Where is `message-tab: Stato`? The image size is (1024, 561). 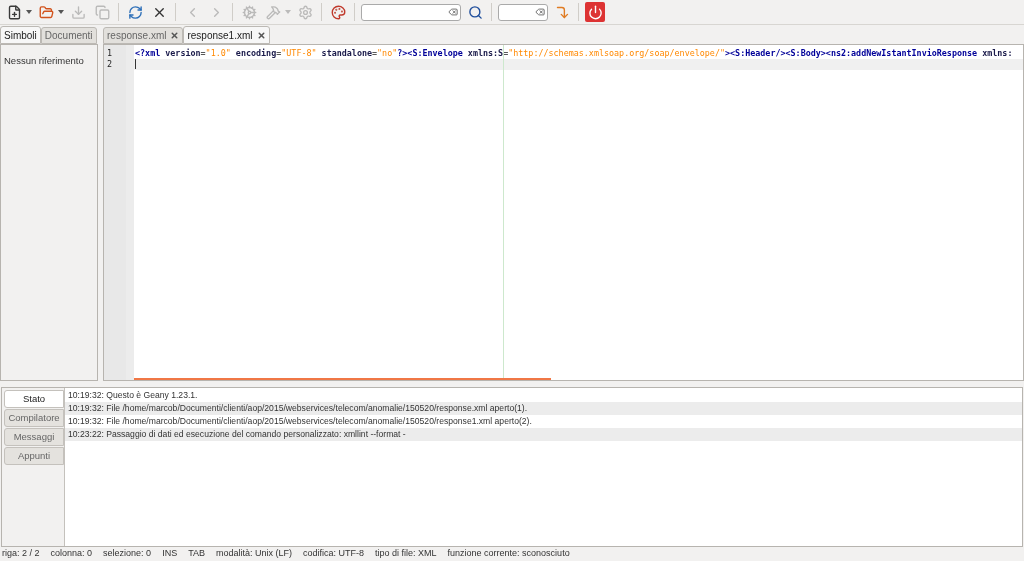
message-tab: Stato is located at coordinates (34, 399).